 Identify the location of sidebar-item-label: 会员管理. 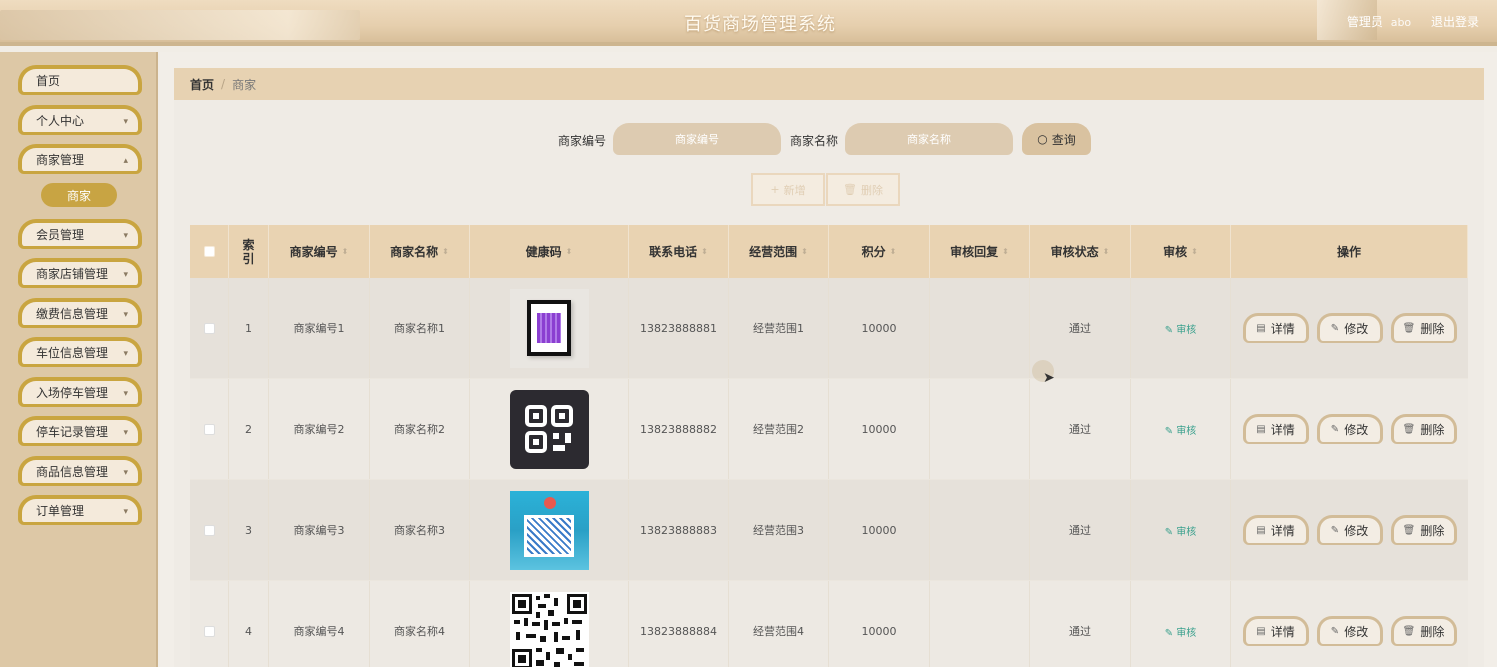
(60, 235).